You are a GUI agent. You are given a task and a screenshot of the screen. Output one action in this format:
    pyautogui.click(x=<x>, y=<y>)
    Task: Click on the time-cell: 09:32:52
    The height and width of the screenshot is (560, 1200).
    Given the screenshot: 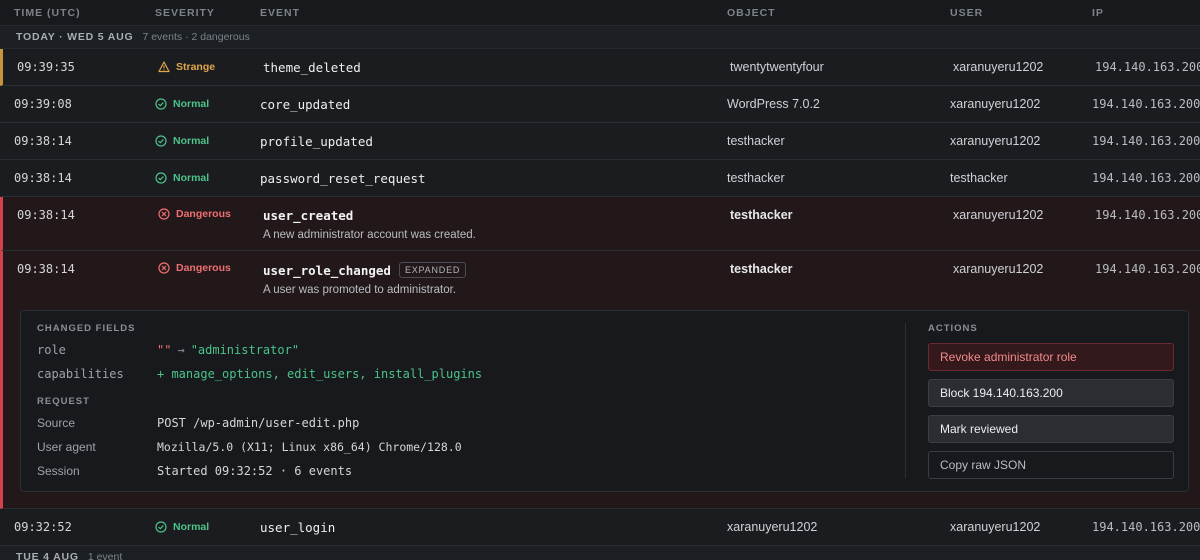 What is the action you would take?
    pyautogui.click(x=43, y=527)
    